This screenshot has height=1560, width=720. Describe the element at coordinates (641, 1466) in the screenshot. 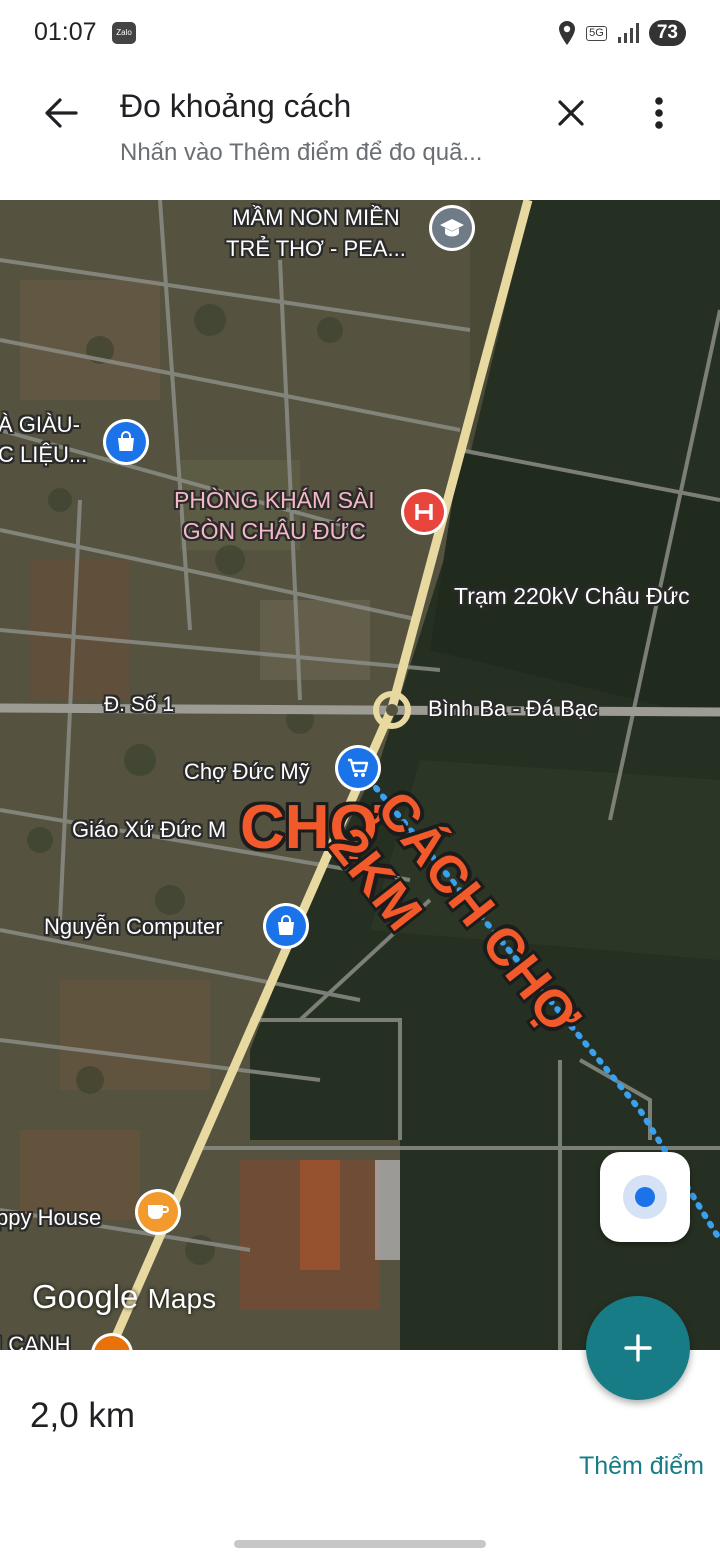

I see `add-point-label: Thêm điểm` at that location.